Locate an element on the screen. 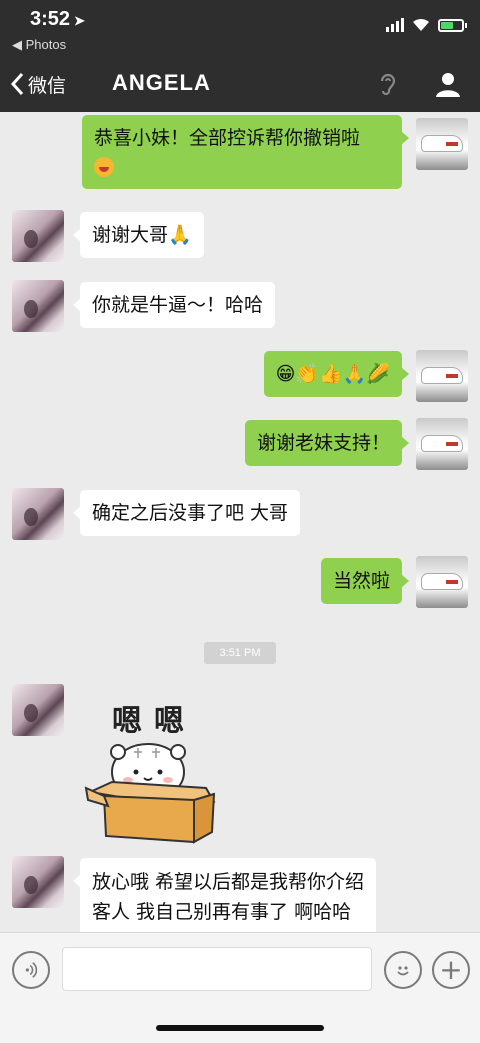 The height and width of the screenshot is (1043, 480). message-text: 谢谢老妹支持！ is located at coordinates (323, 443).